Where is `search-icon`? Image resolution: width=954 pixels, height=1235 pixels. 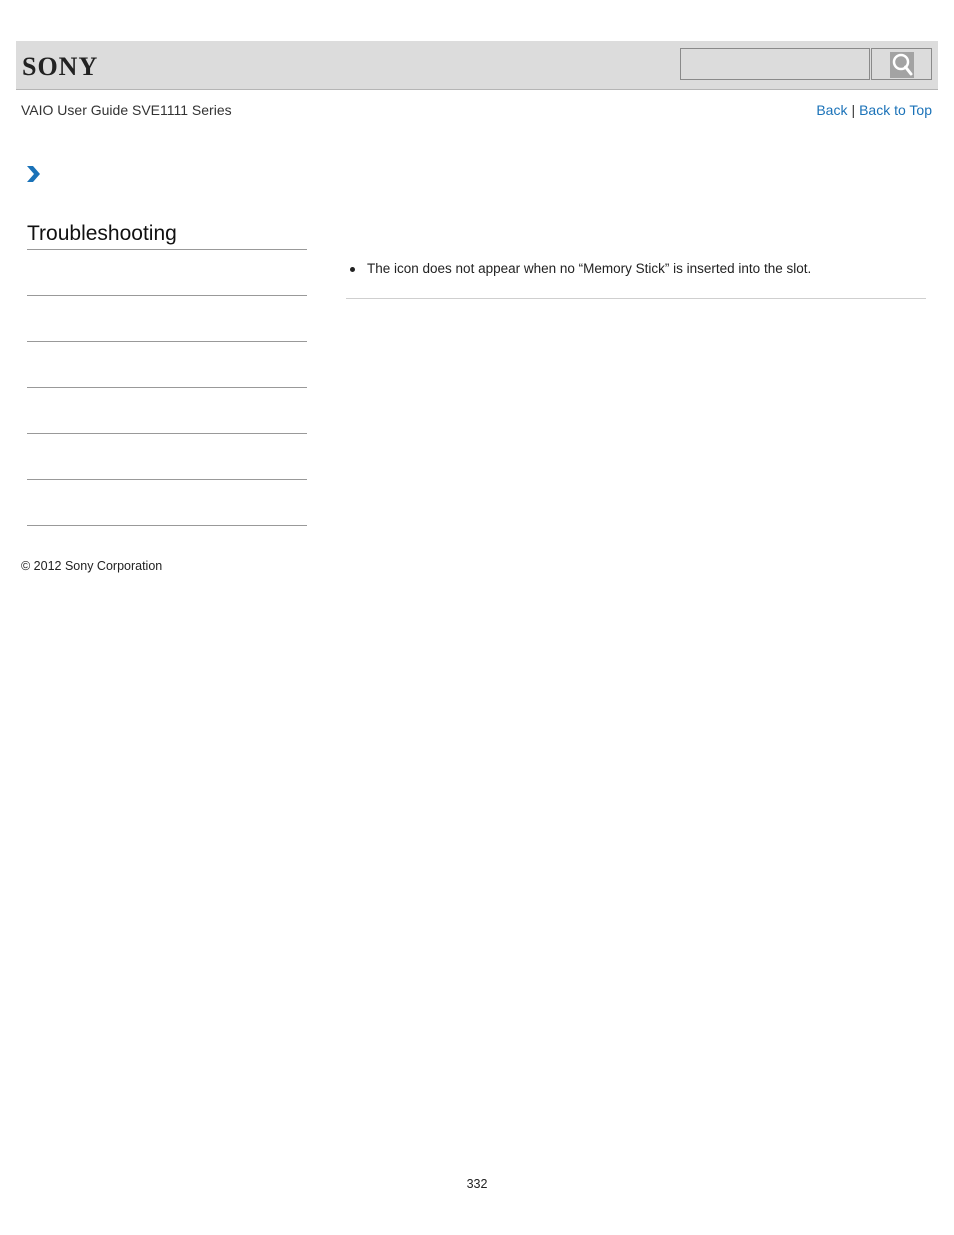
search-icon is located at coordinates (902, 65).